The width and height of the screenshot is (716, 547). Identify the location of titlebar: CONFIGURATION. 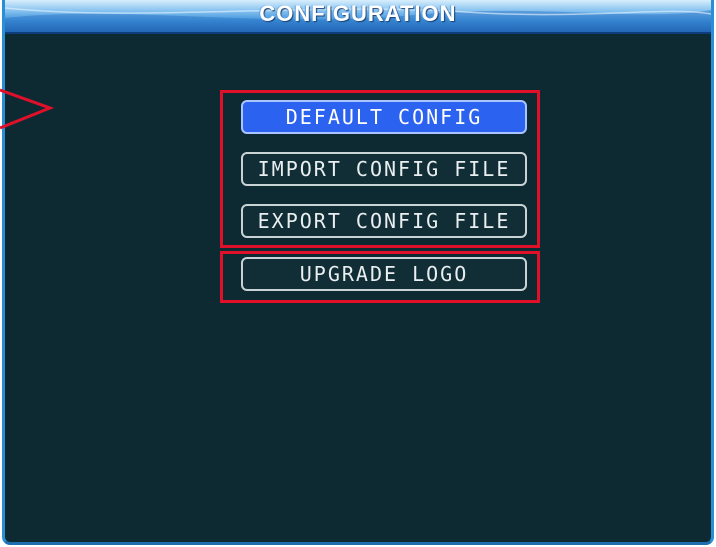
(358, 17).